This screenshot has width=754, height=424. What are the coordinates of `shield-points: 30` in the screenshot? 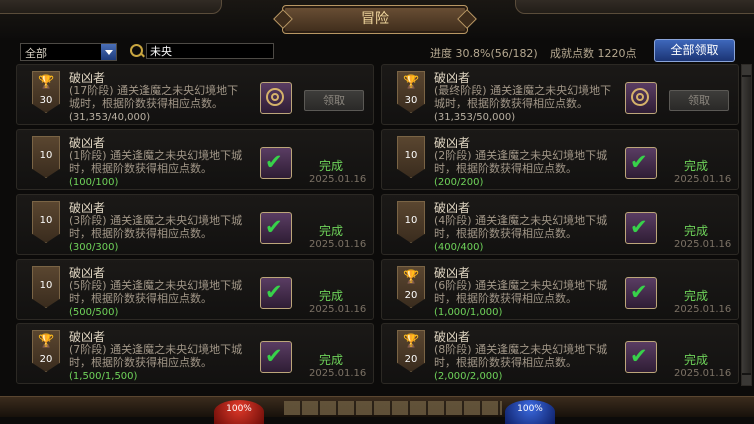 It's located at (411, 100).